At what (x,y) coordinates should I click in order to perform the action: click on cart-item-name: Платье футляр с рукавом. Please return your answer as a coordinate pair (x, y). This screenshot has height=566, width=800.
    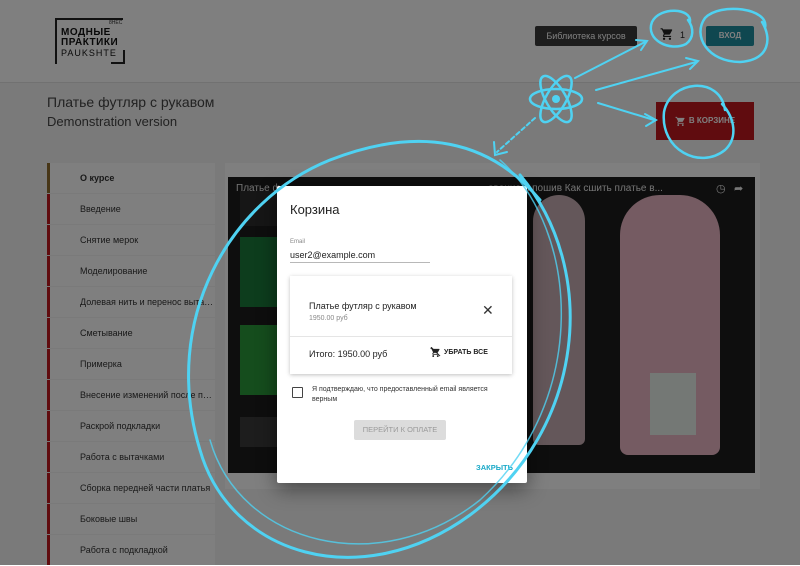
    Looking at the image, I should click on (363, 306).